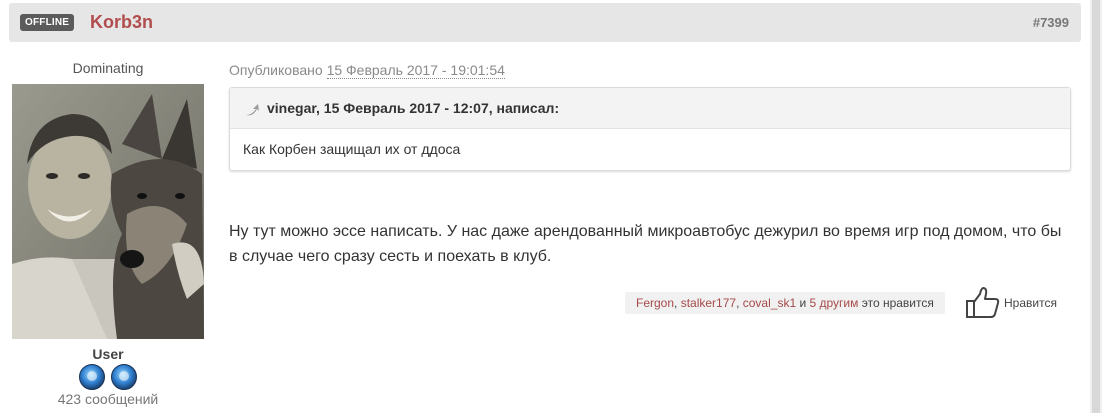  I want to click on author-name-link: Korb3n, so click(121, 22).